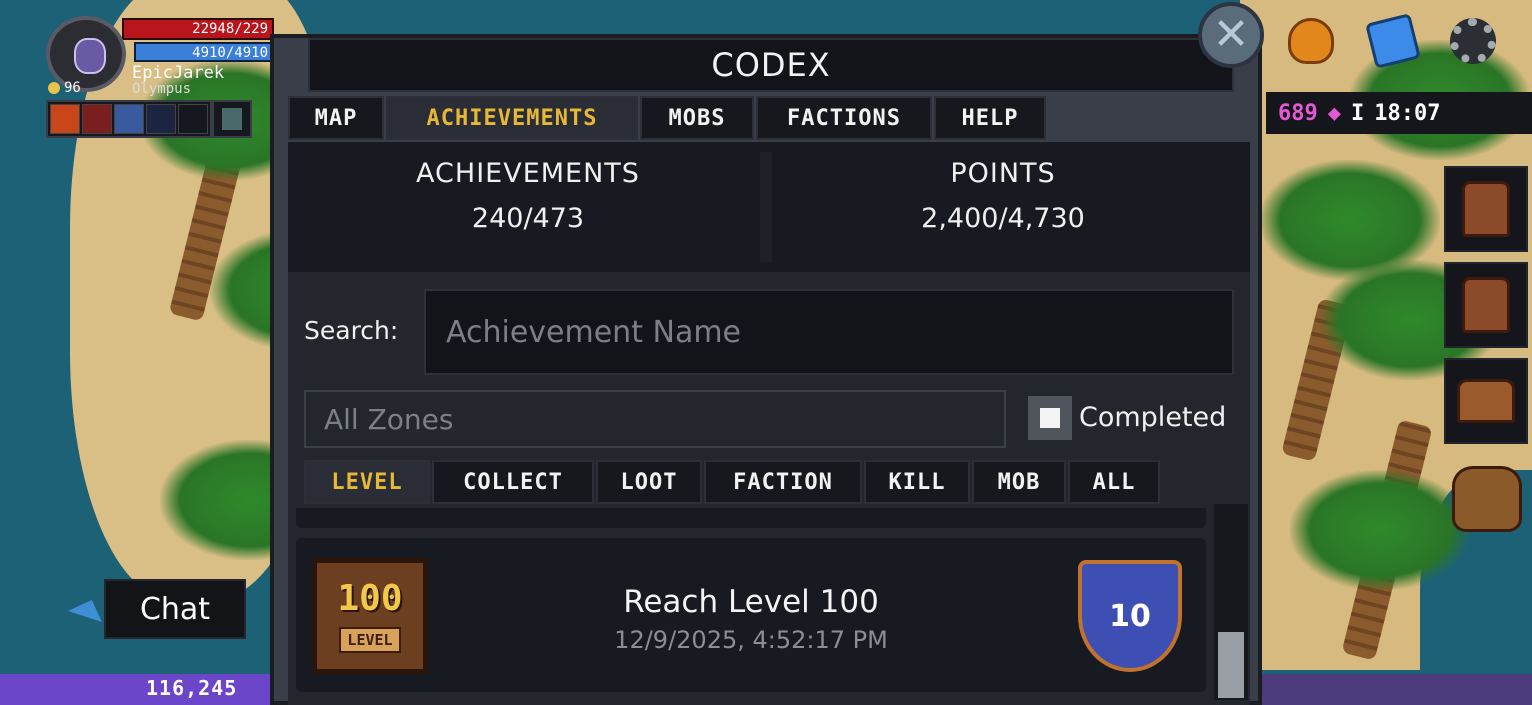 This screenshot has width=1532, height=705. I want to click on mp-bar: 4910/4910, so click(204, 52).